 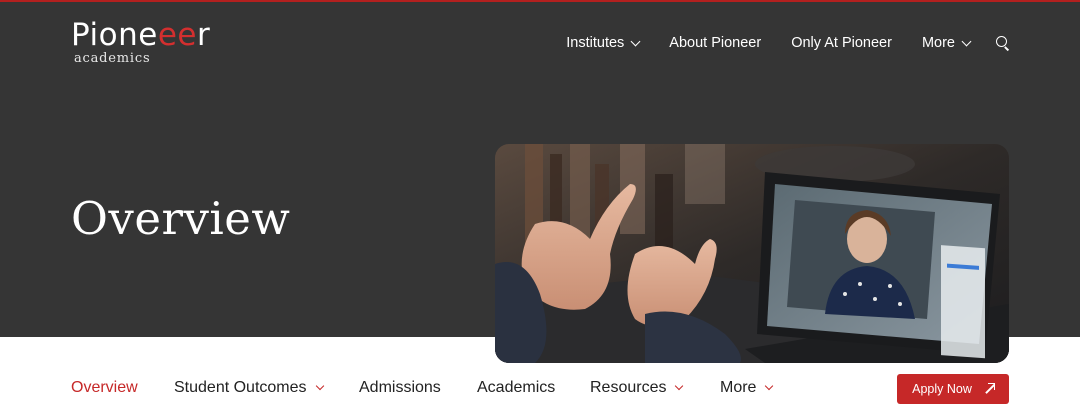 What do you see at coordinates (938, 43) in the screenshot?
I see `nav-more-label: More` at bounding box center [938, 43].